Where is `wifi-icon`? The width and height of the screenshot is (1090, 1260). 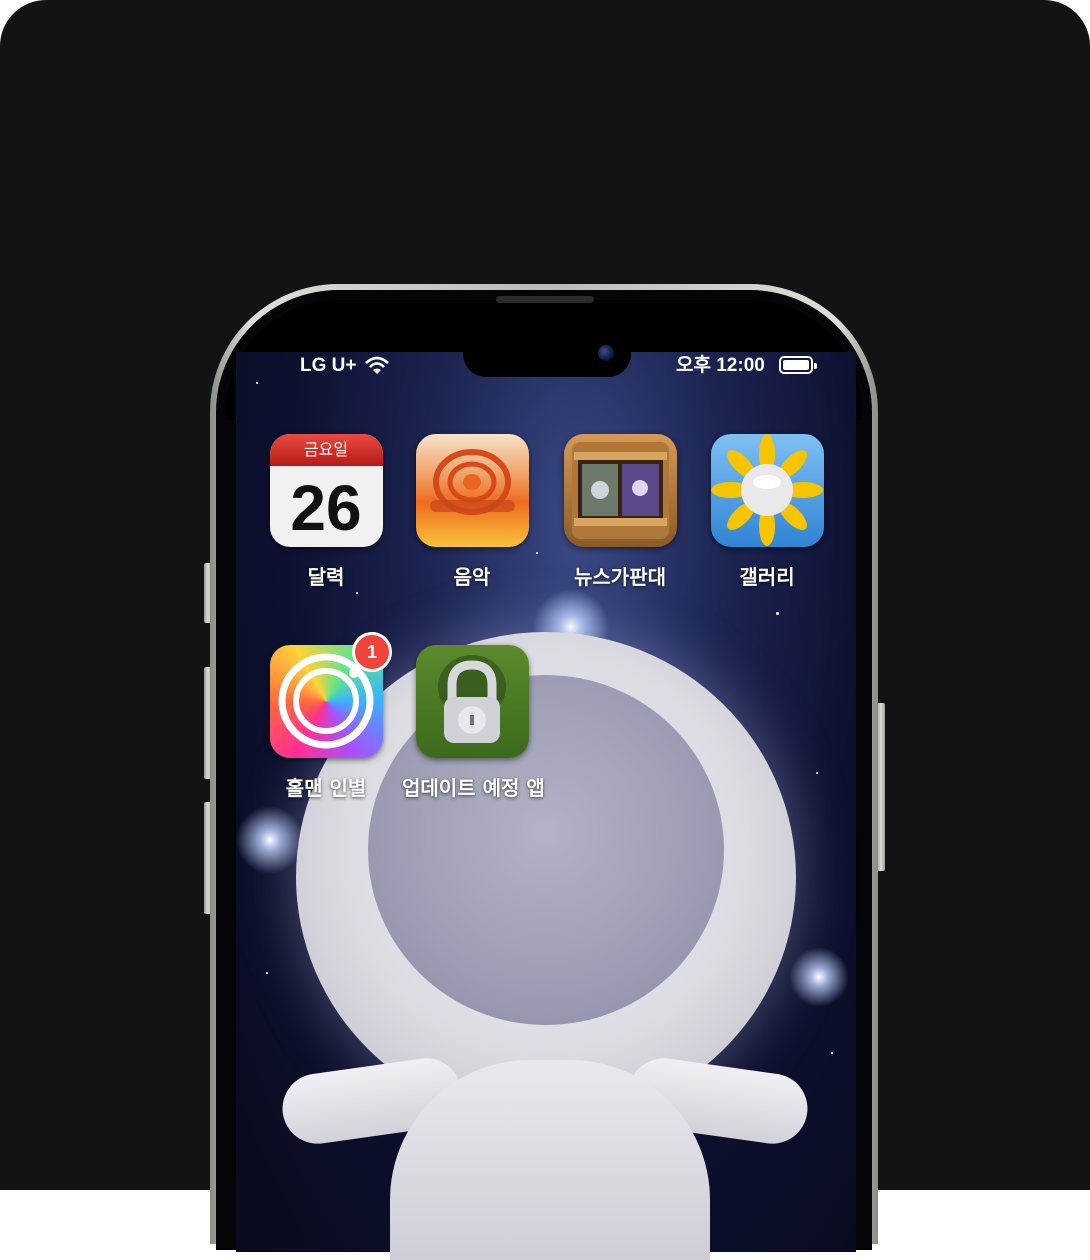
wifi-icon is located at coordinates (377, 368).